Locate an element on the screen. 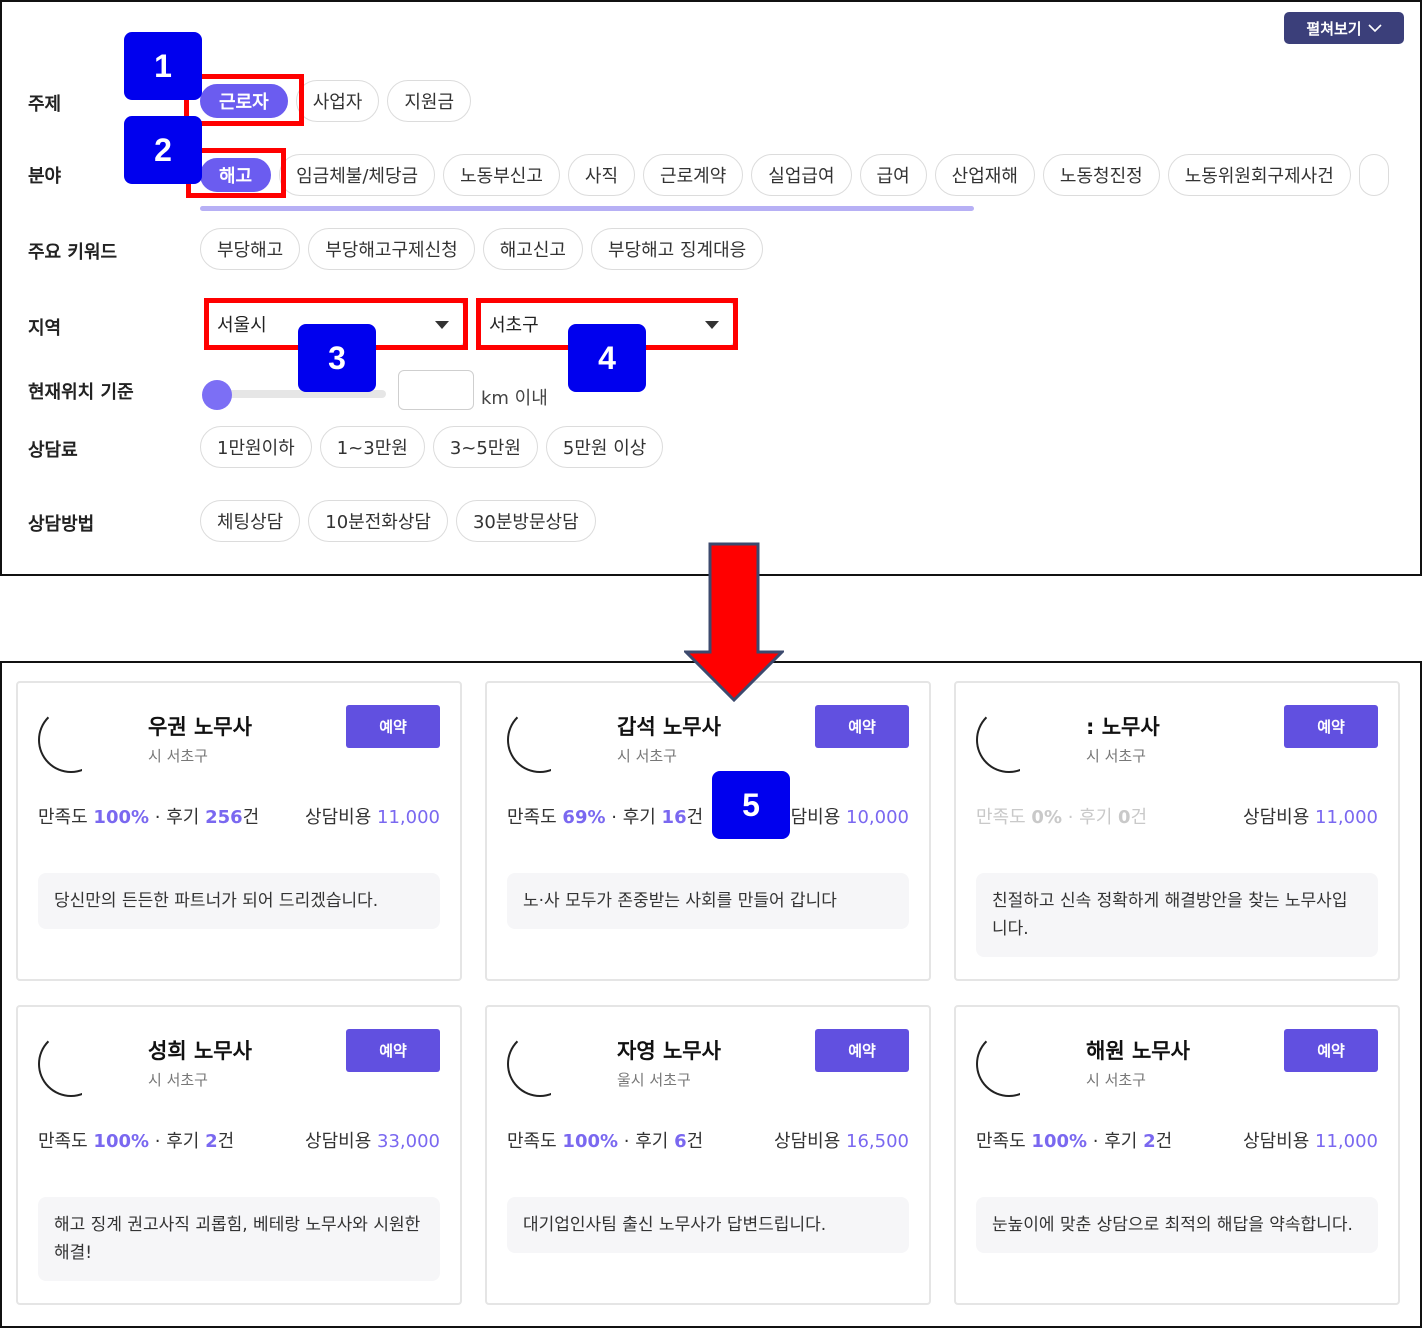 Image resolution: width=1422 pixels, height=1328 pixels. field-chip-industrial-accident: 산업재해 is located at coordinates (984, 175).